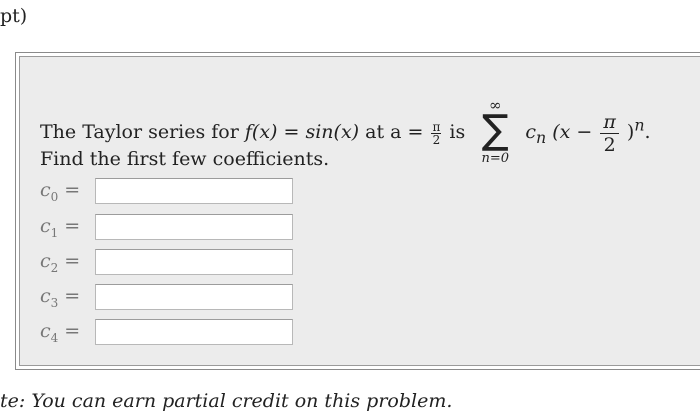 Image resolution: width=700 pixels, height=412 pixels. I want to click on series-fraction-numerator: π, so click(609, 122).